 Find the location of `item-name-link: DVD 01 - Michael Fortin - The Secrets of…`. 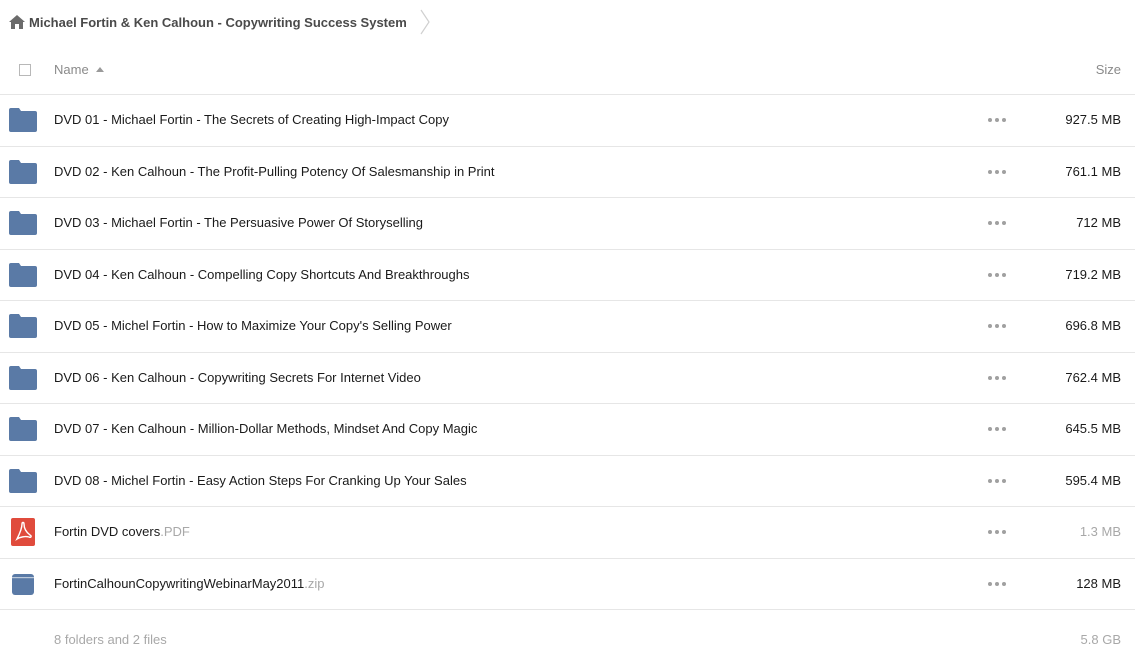

item-name-link: DVD 01 - Michael Fortin - The Secrets of… is located at coordinates (251, 119).